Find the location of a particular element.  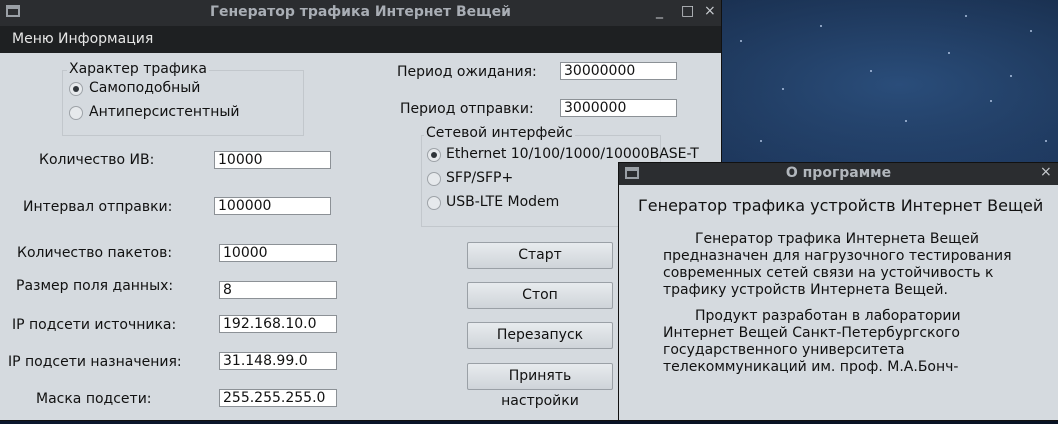

apply-settings-button: Принять настройки is located at coordinates (540, 386).